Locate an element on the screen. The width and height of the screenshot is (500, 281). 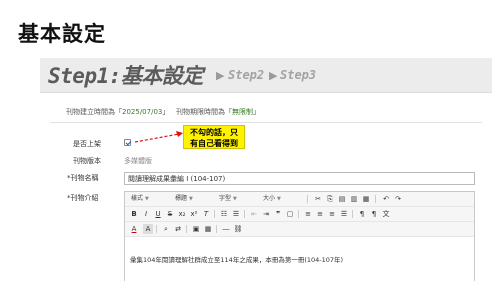
strikethrough-icon: S is located at coordinates (170, 214).